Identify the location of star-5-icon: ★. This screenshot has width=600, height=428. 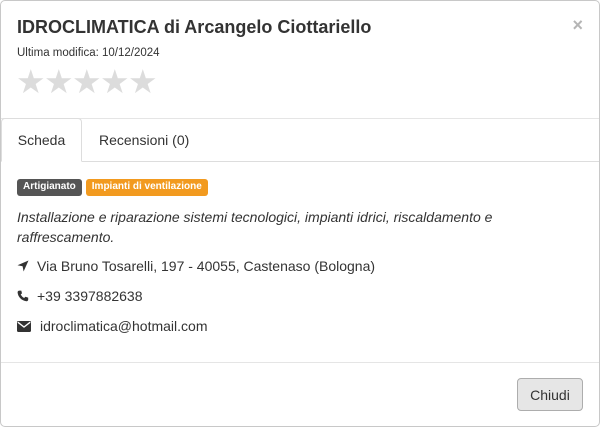
(143, 82).